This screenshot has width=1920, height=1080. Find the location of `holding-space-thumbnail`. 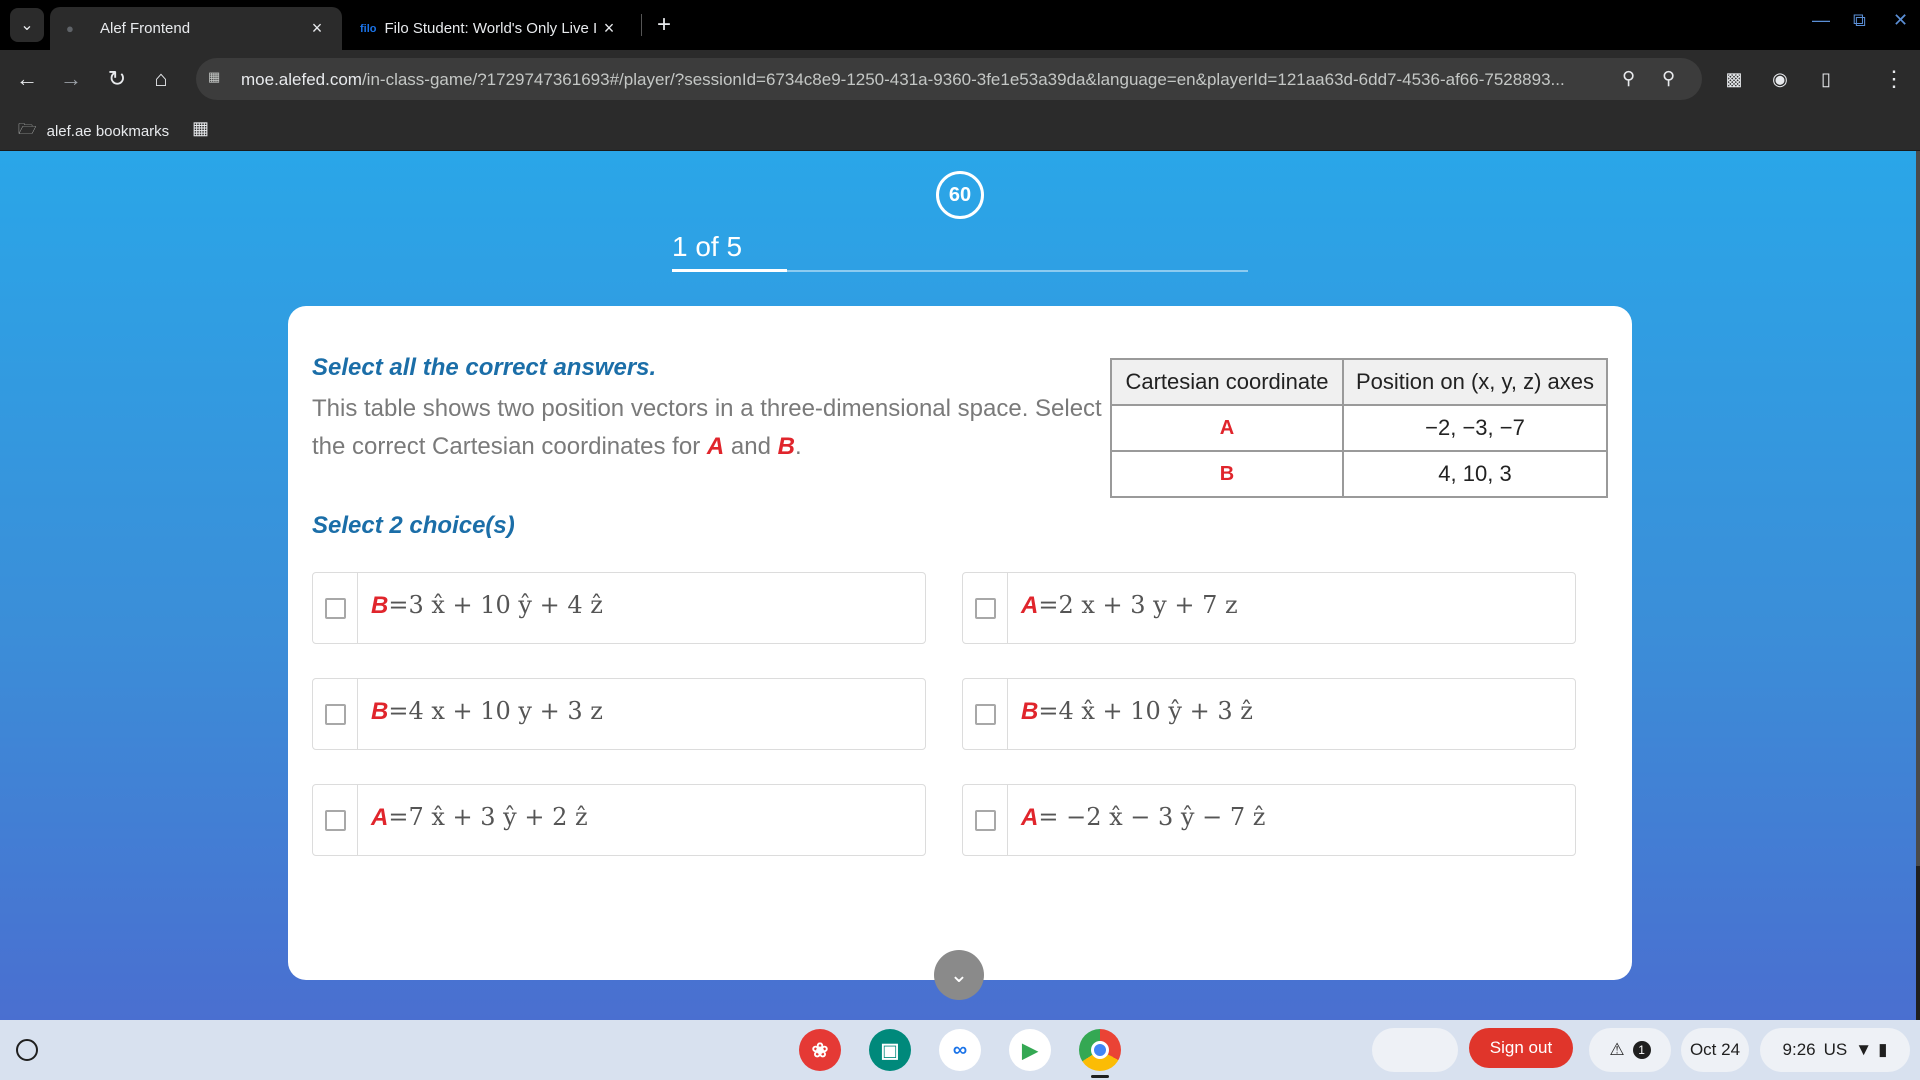

holding-space-thumbnail is located at coordinates (1415, 1050).